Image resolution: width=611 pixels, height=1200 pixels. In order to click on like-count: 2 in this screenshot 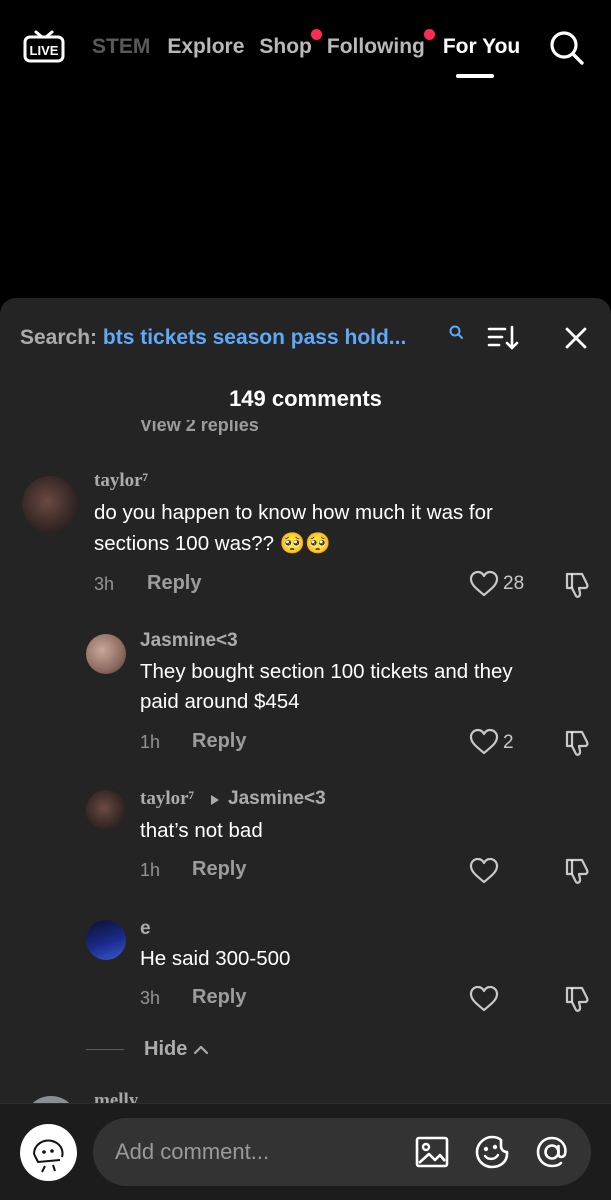, I will do `click(508, 742)`.